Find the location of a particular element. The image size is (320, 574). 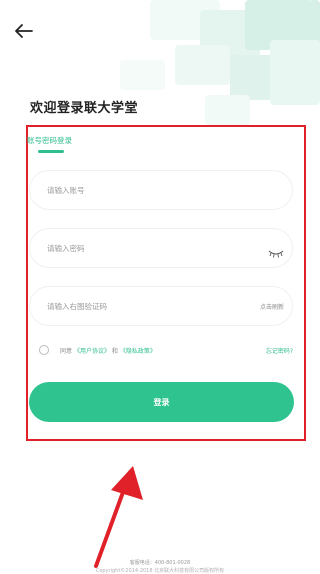

captcha-refresh-button: 点击刷新 is located at coordinates (272, 306).